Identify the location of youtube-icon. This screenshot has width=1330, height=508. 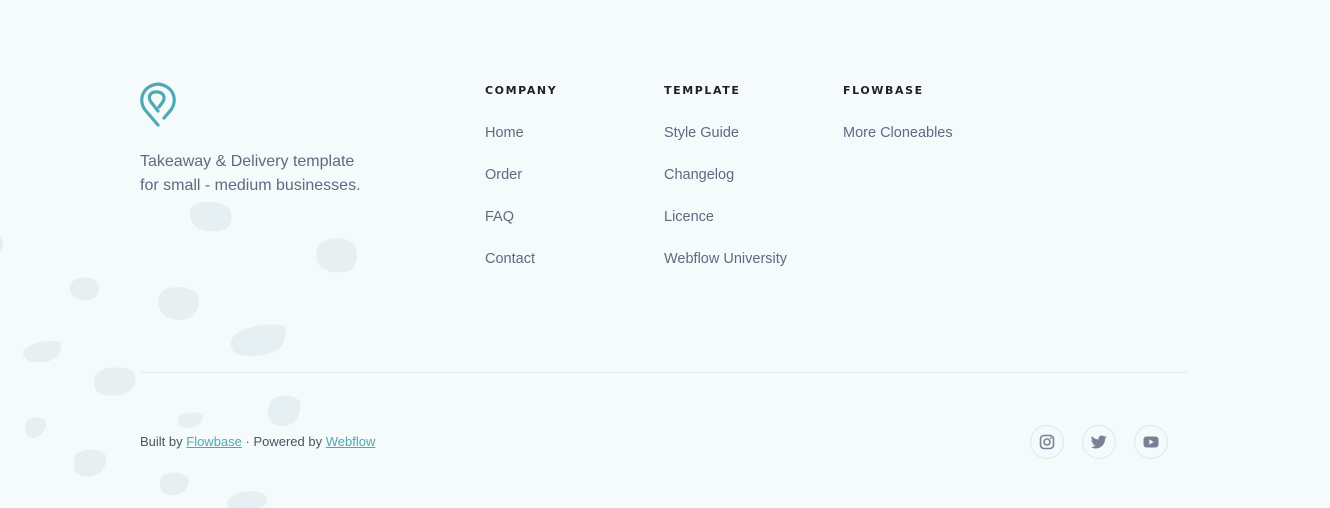
(1151, 442).